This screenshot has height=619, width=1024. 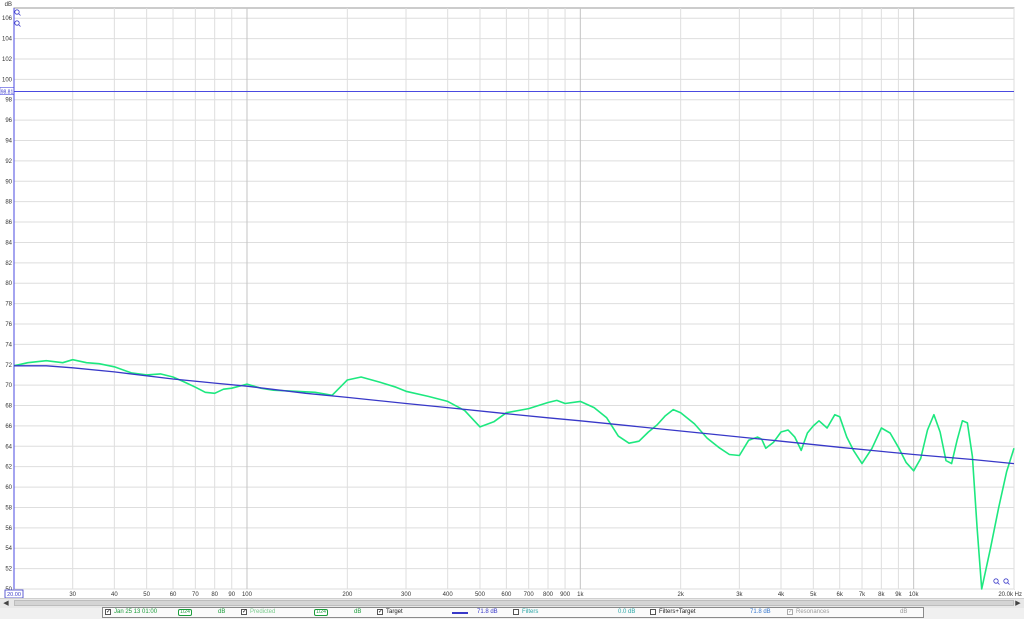 I want to click on y-tick-label: 90, so click(x=8, y=182).